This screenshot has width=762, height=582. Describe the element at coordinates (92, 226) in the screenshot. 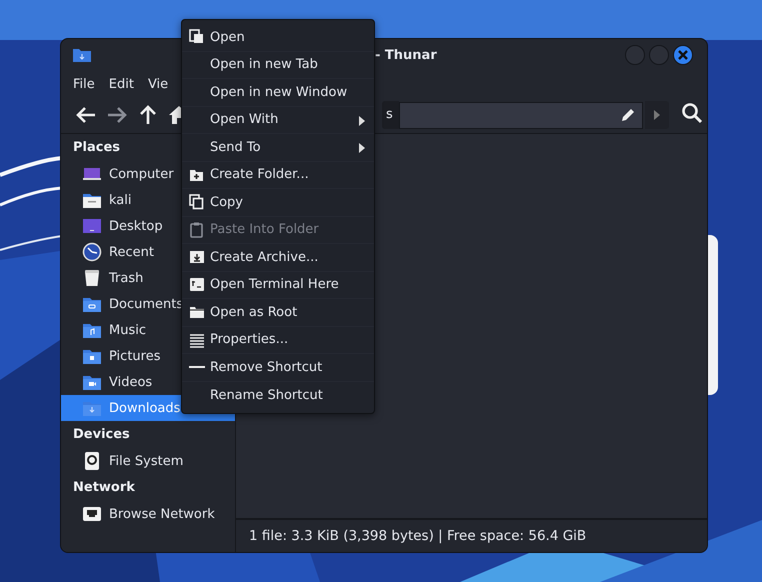

I see `desktop-icon` at that location.